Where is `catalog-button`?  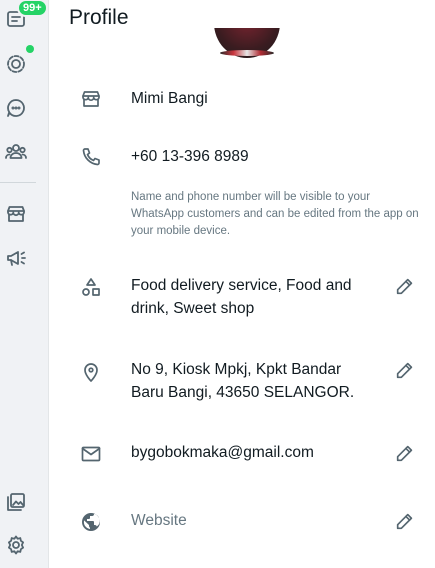
catalog-button is located at coordinates (16, 214).